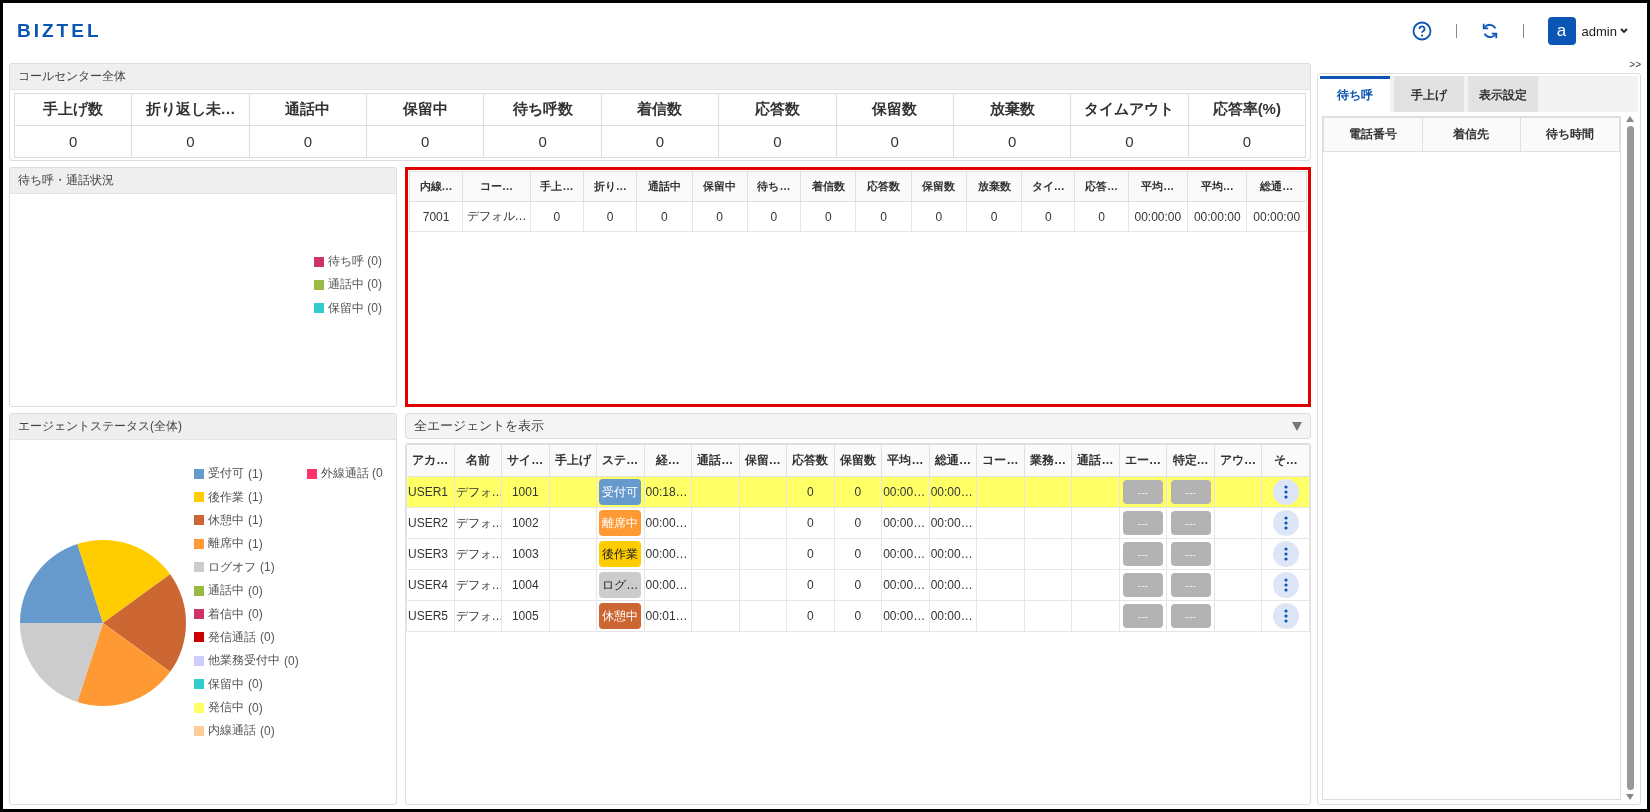 The image size is (1650, 812). What do you see at coordinates (244, 661) in the screenshot?
I see `legend-label: 他業務受付中` at bounding box center [244, 661].